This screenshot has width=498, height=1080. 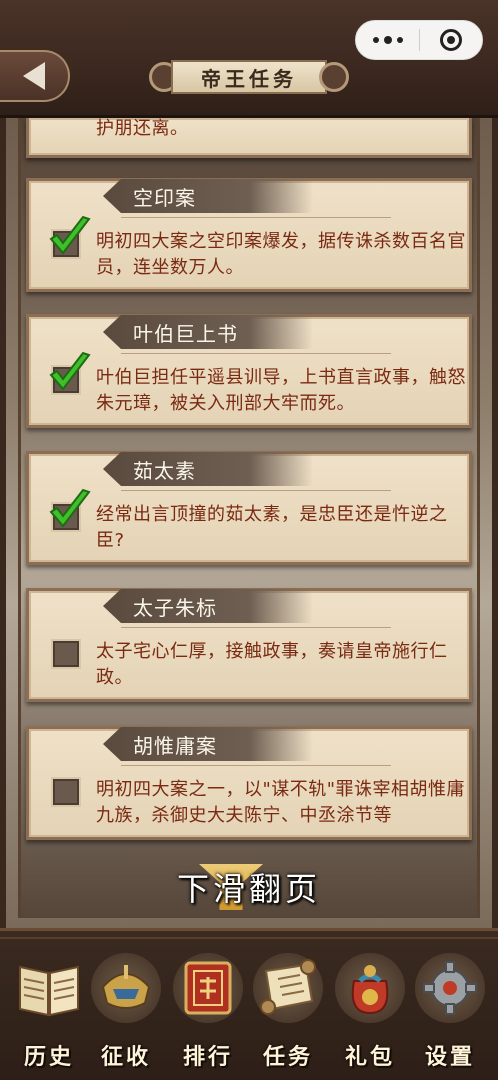 I want to click on nav-item-gift: 礼包, so click(x=370, y=1013).